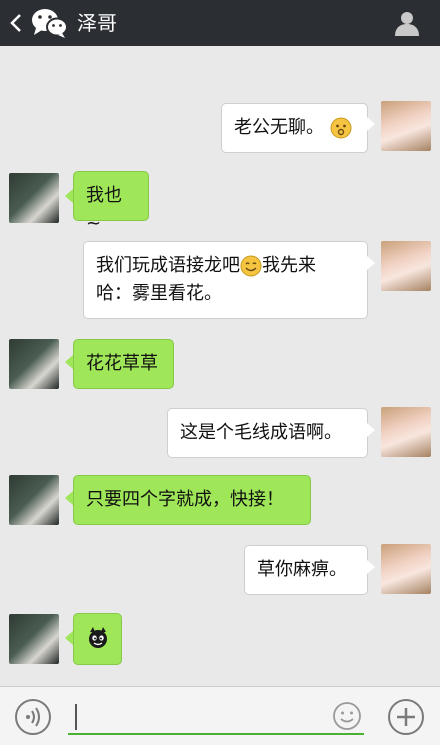  I want to click on message-bubble: 我们玩成语接龙吧 我先来 哈：雾里看花。, so click(225, 280).